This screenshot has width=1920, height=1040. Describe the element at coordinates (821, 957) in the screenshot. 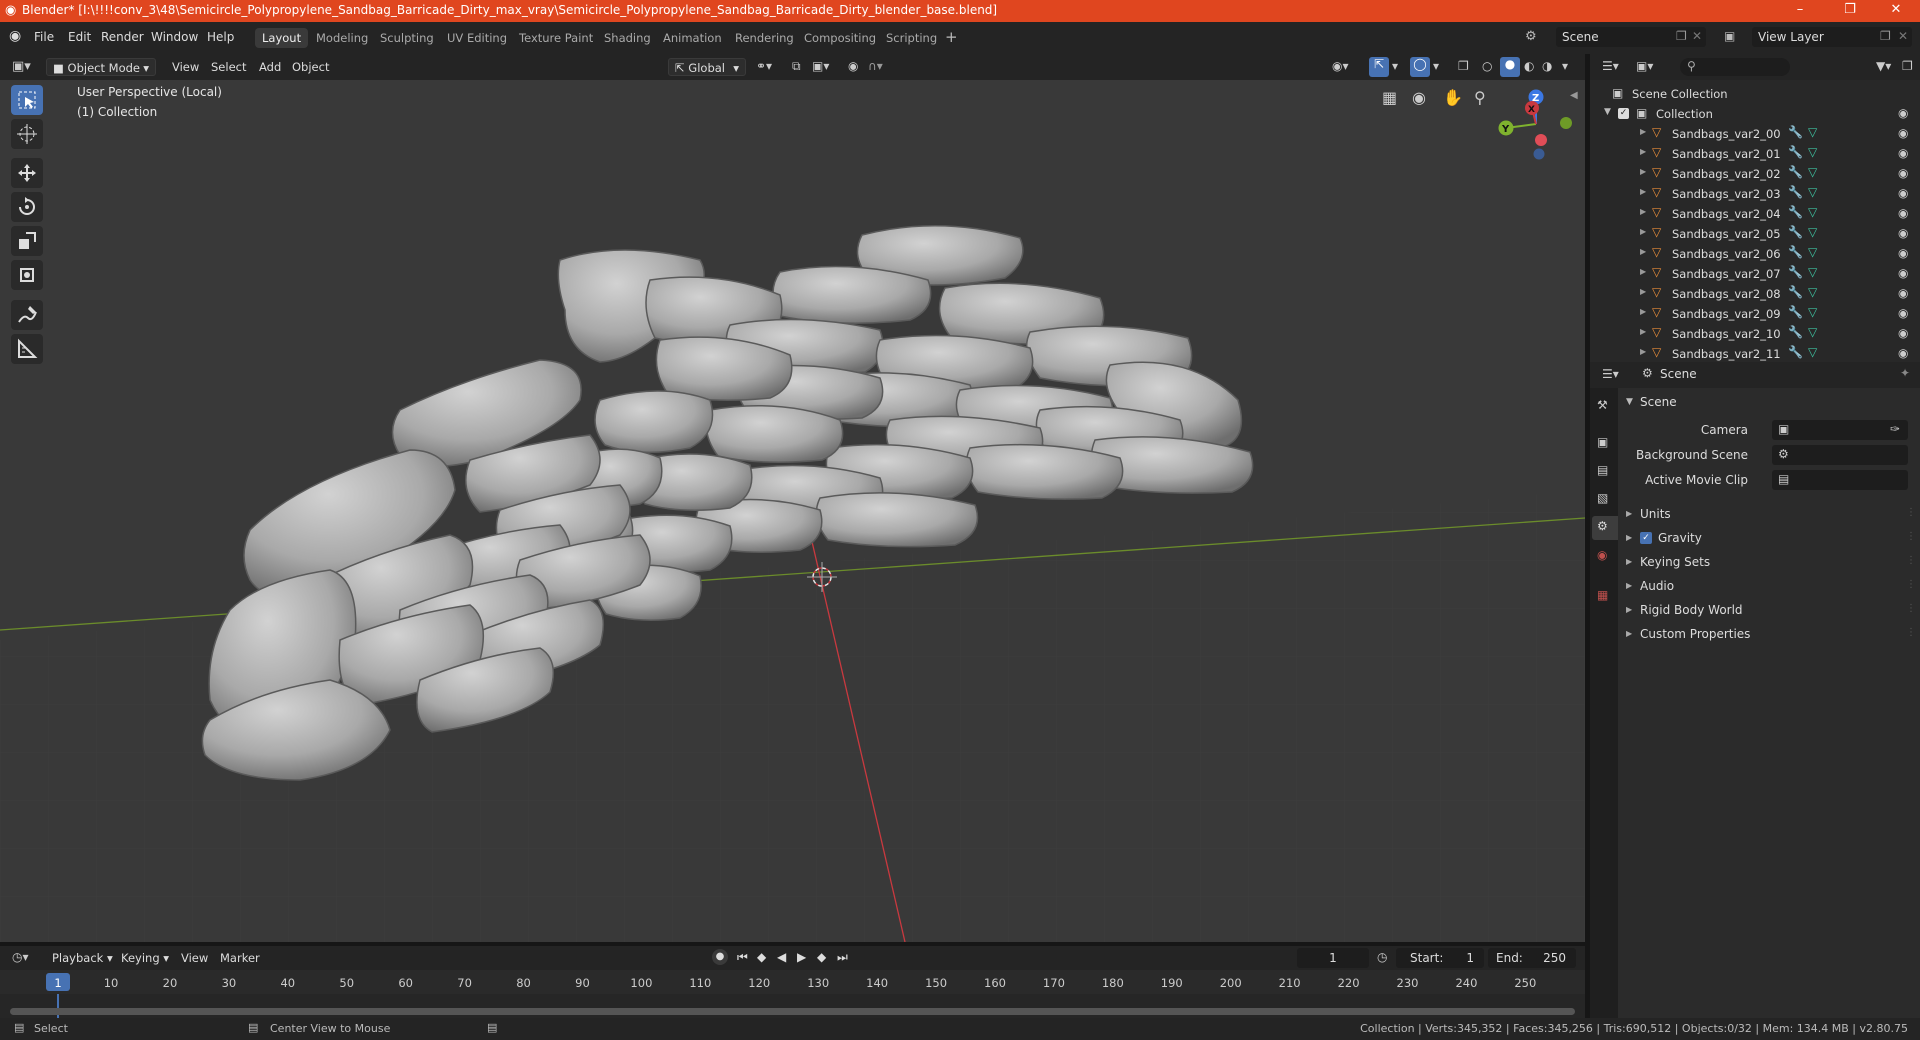

I see `next-keyframe-icon: ◆` at that location.